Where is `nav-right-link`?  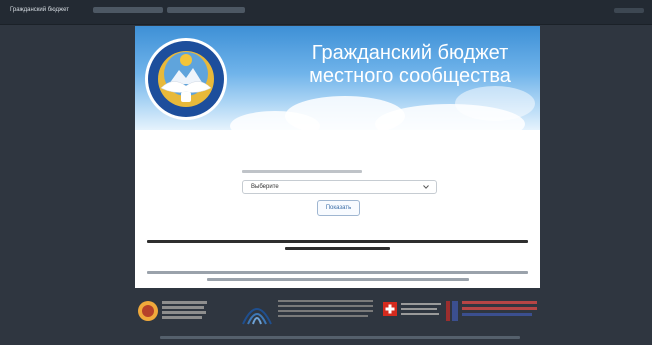 nav-right-link is located at coordinates (629, 10).